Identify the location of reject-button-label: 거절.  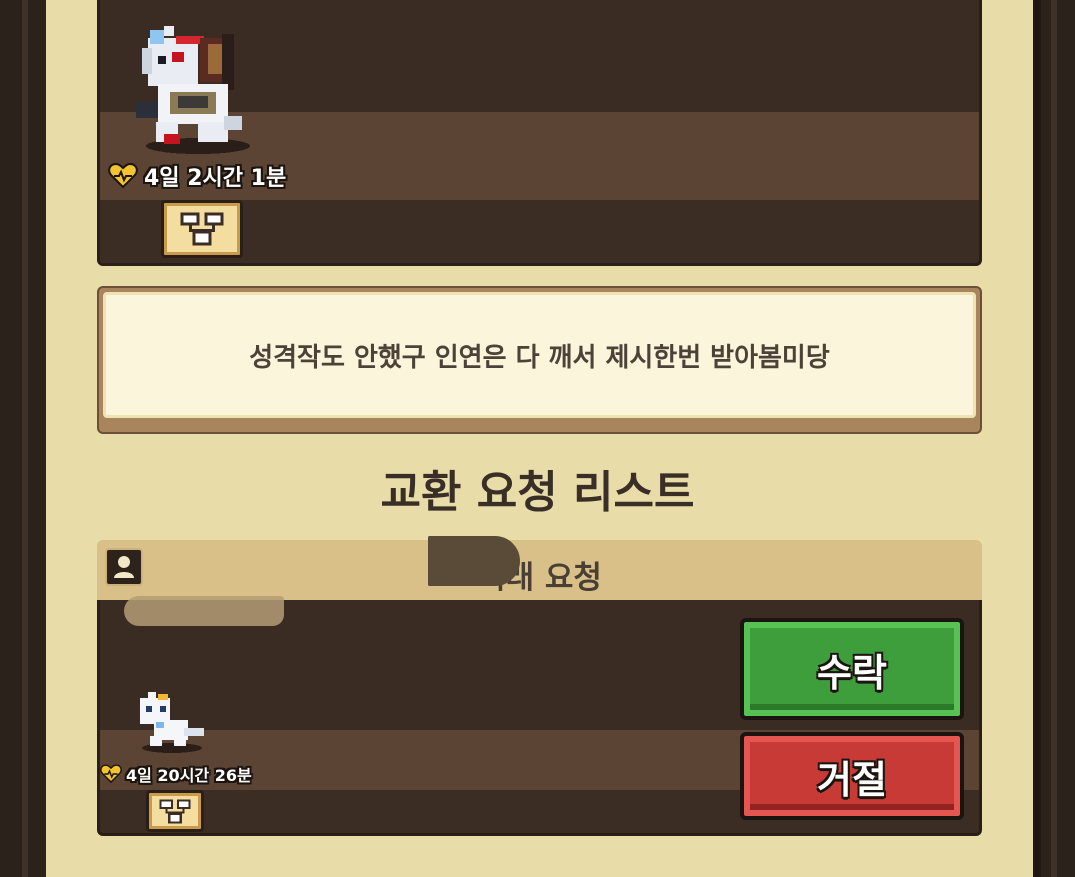
(852, 779).